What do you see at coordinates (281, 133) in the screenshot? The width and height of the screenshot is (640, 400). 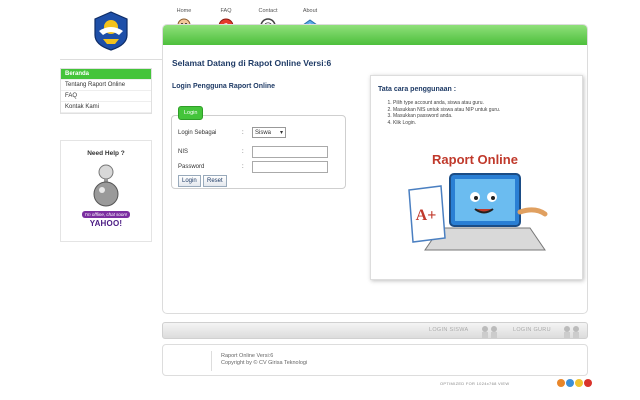 I see `chevron-down-icon: ▾` at bounding box center [281, 133].